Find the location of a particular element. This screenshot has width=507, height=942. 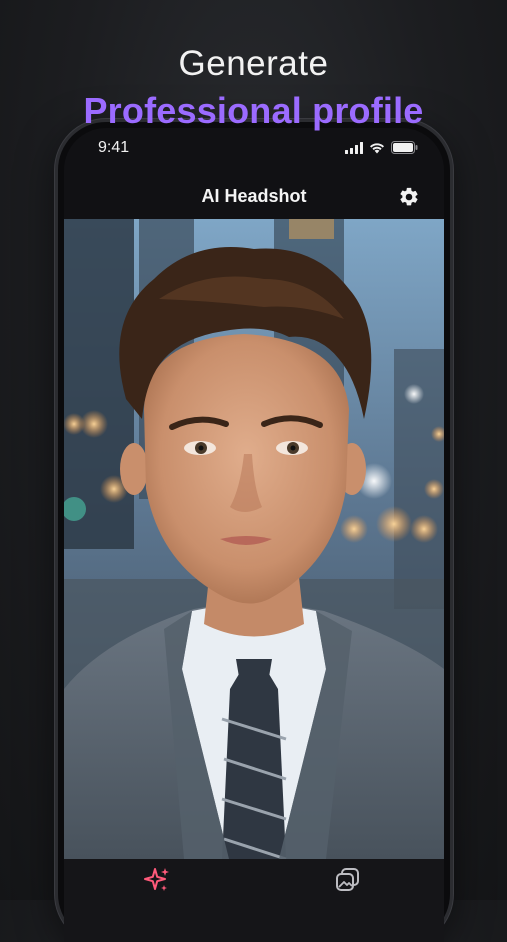

battery-icon is located at coordinates (404, 147).